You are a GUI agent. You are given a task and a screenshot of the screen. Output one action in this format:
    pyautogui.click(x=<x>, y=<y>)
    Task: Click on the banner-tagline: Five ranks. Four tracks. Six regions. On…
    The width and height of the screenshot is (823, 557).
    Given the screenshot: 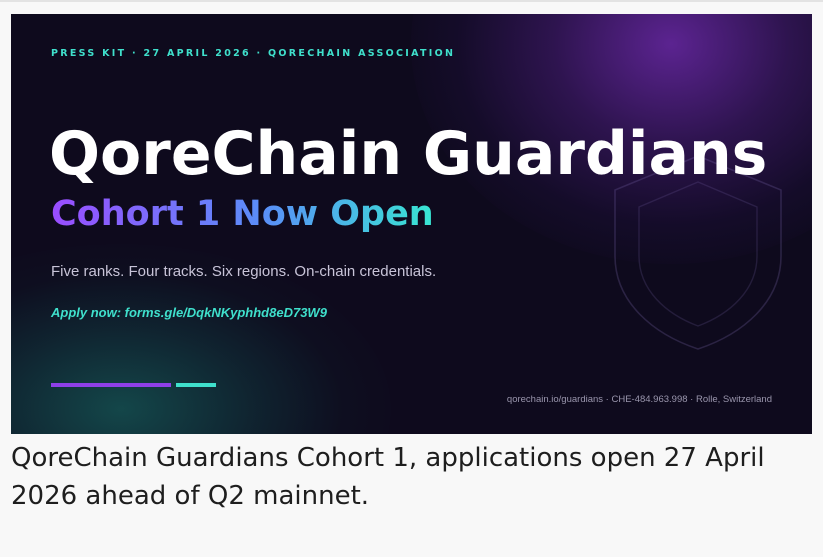 What is the action you would take?
    pyautogui.click(x=244, y=271)
    